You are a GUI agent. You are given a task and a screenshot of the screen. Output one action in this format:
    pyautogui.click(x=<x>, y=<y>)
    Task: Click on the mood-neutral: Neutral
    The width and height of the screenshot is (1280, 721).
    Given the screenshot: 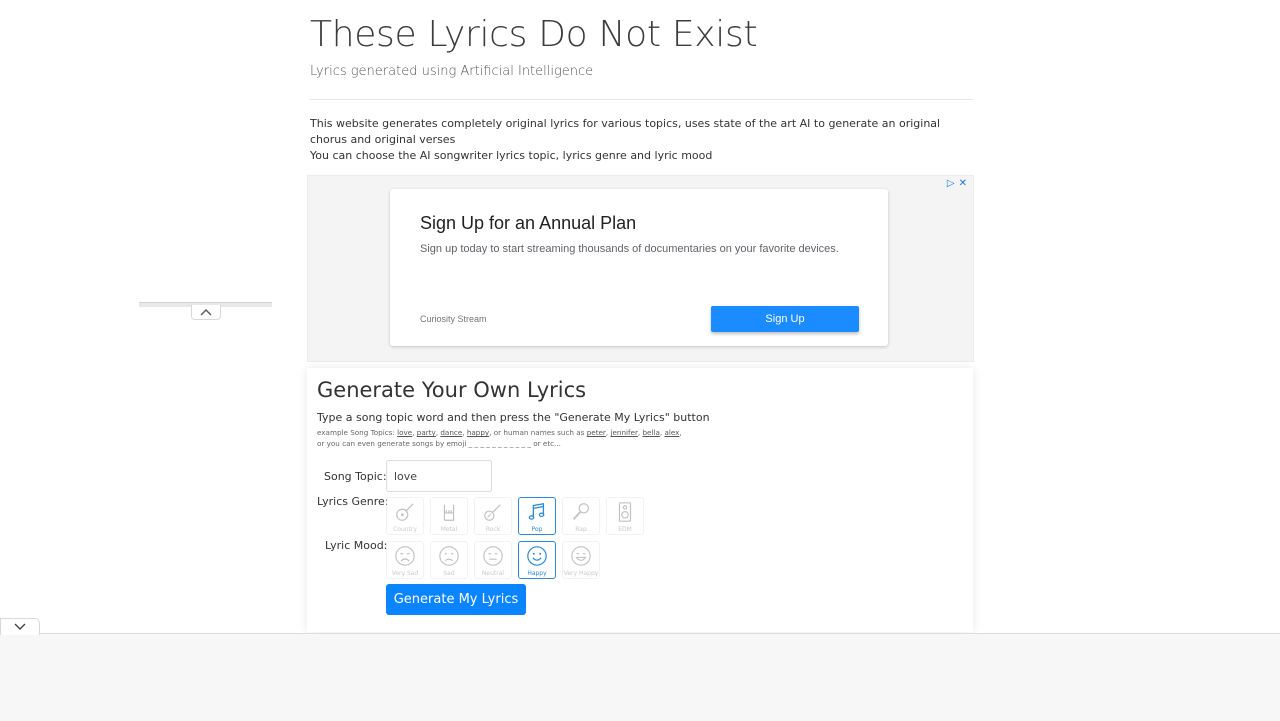 What is the action you would take?
    pyautogui.click(x=493, y=560)
    